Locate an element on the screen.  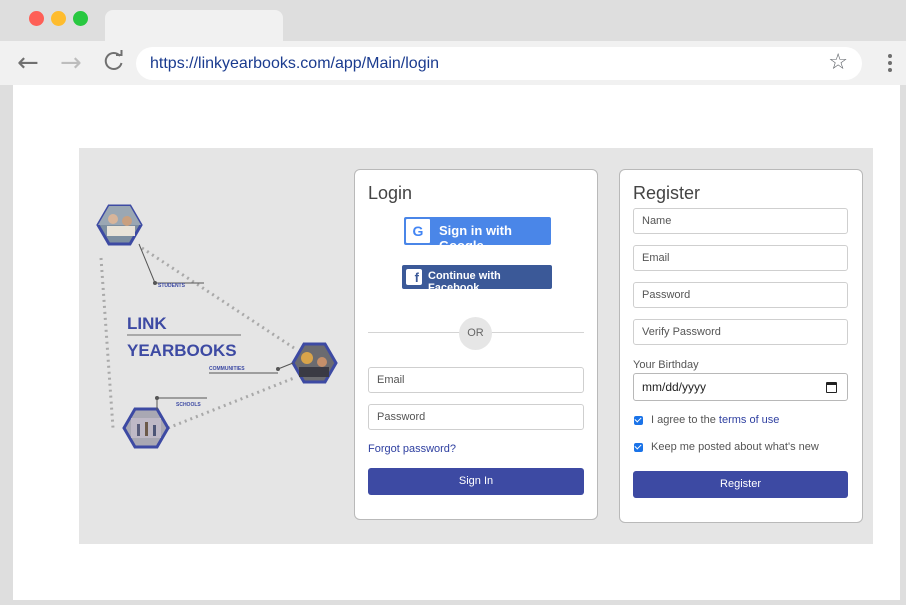
terms-checkbox is located at coordinates (638, 420).